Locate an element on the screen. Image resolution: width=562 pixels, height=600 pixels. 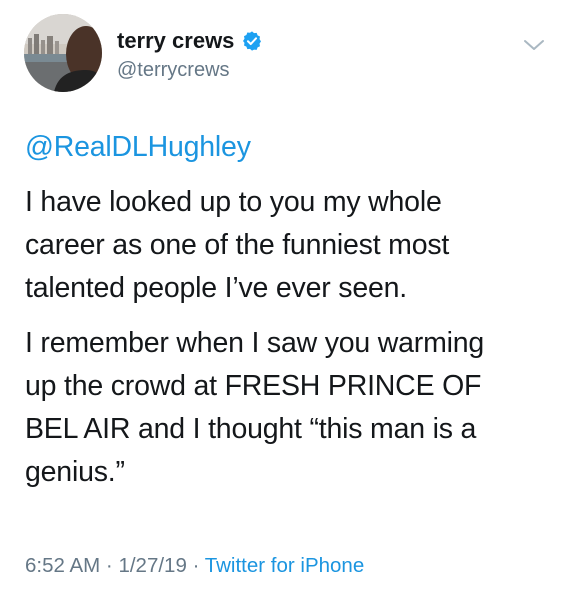
author-names: terry crews @terrycrews is located at coordinates (190, 54).